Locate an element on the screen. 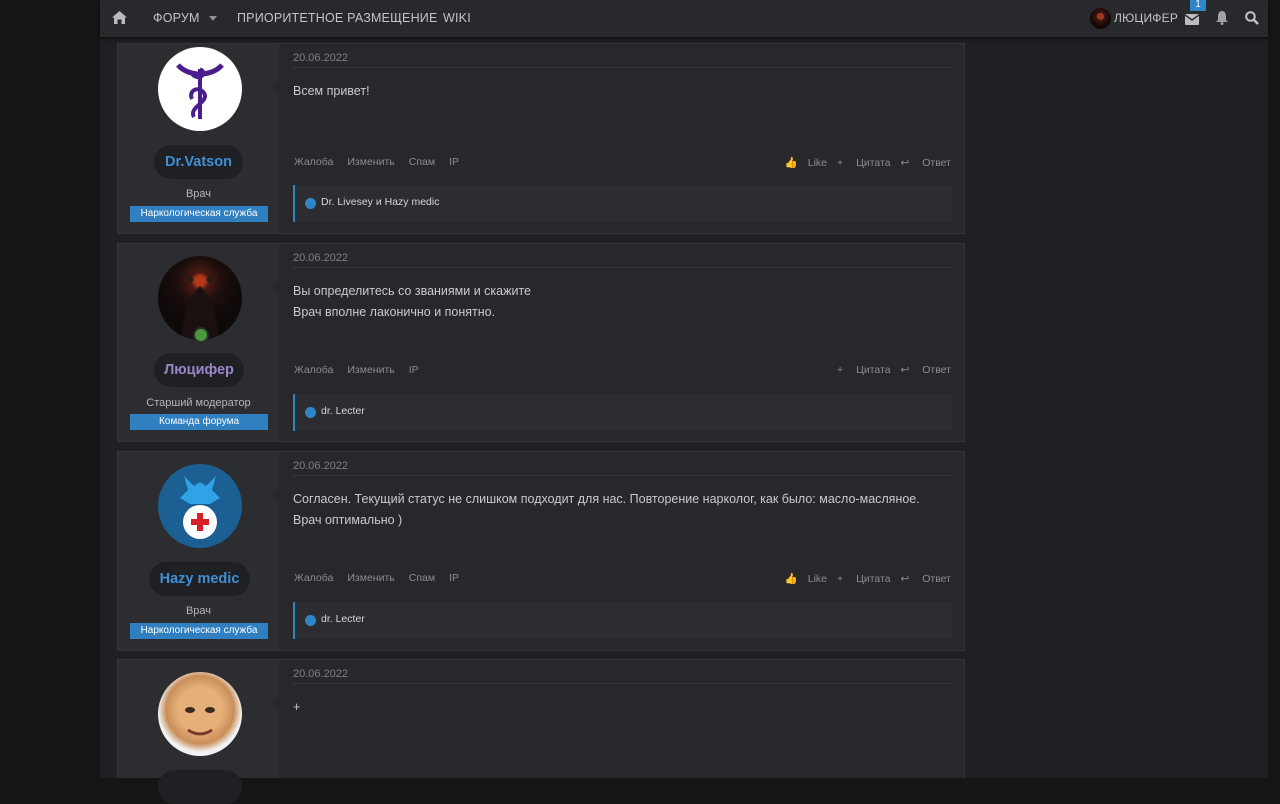  nav-forum: ФОРУМ is located at coordinates (185, 18).